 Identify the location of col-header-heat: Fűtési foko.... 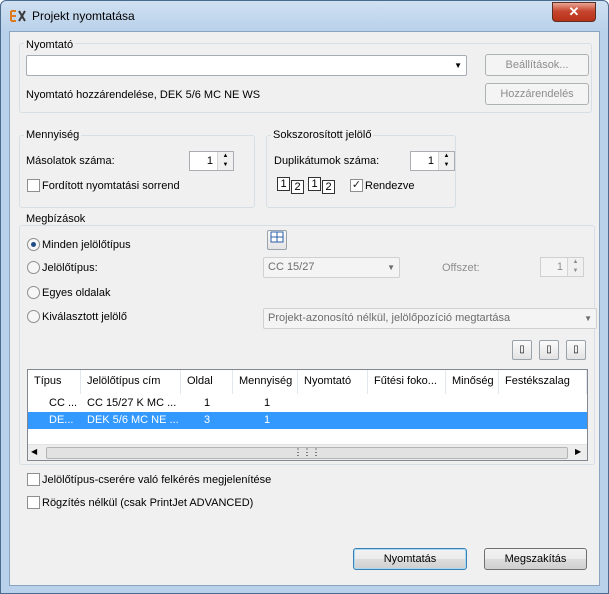
(407, 382).